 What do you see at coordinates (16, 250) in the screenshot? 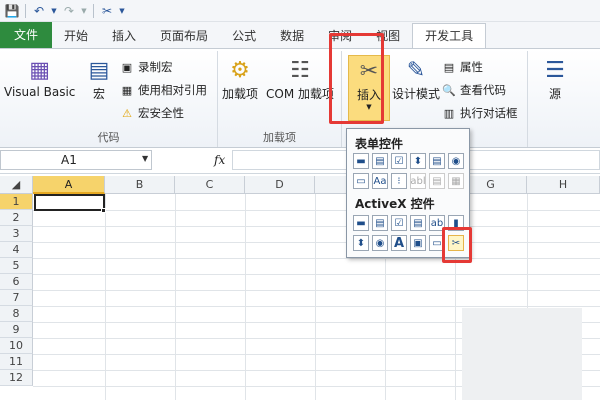
I see `row-header: 4` at bounding box center [16, 250].